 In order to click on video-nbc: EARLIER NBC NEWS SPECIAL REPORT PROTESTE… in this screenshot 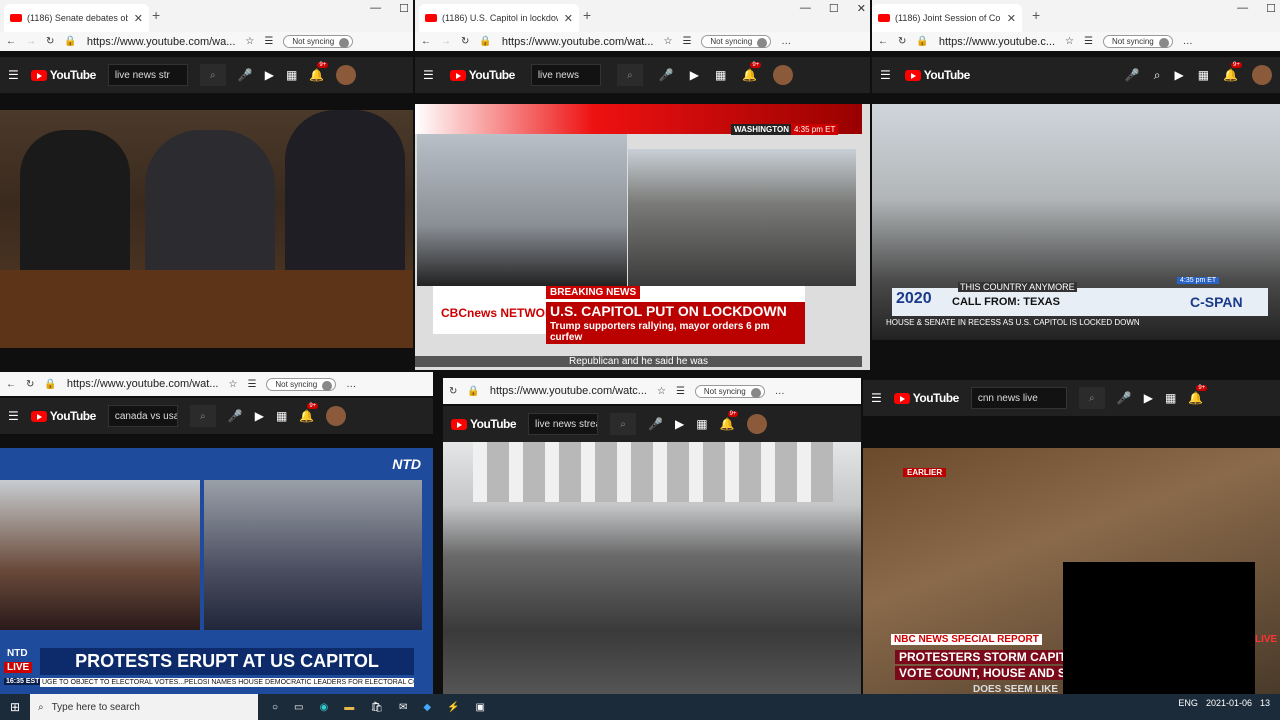, I will do `click(1071, 571)`.